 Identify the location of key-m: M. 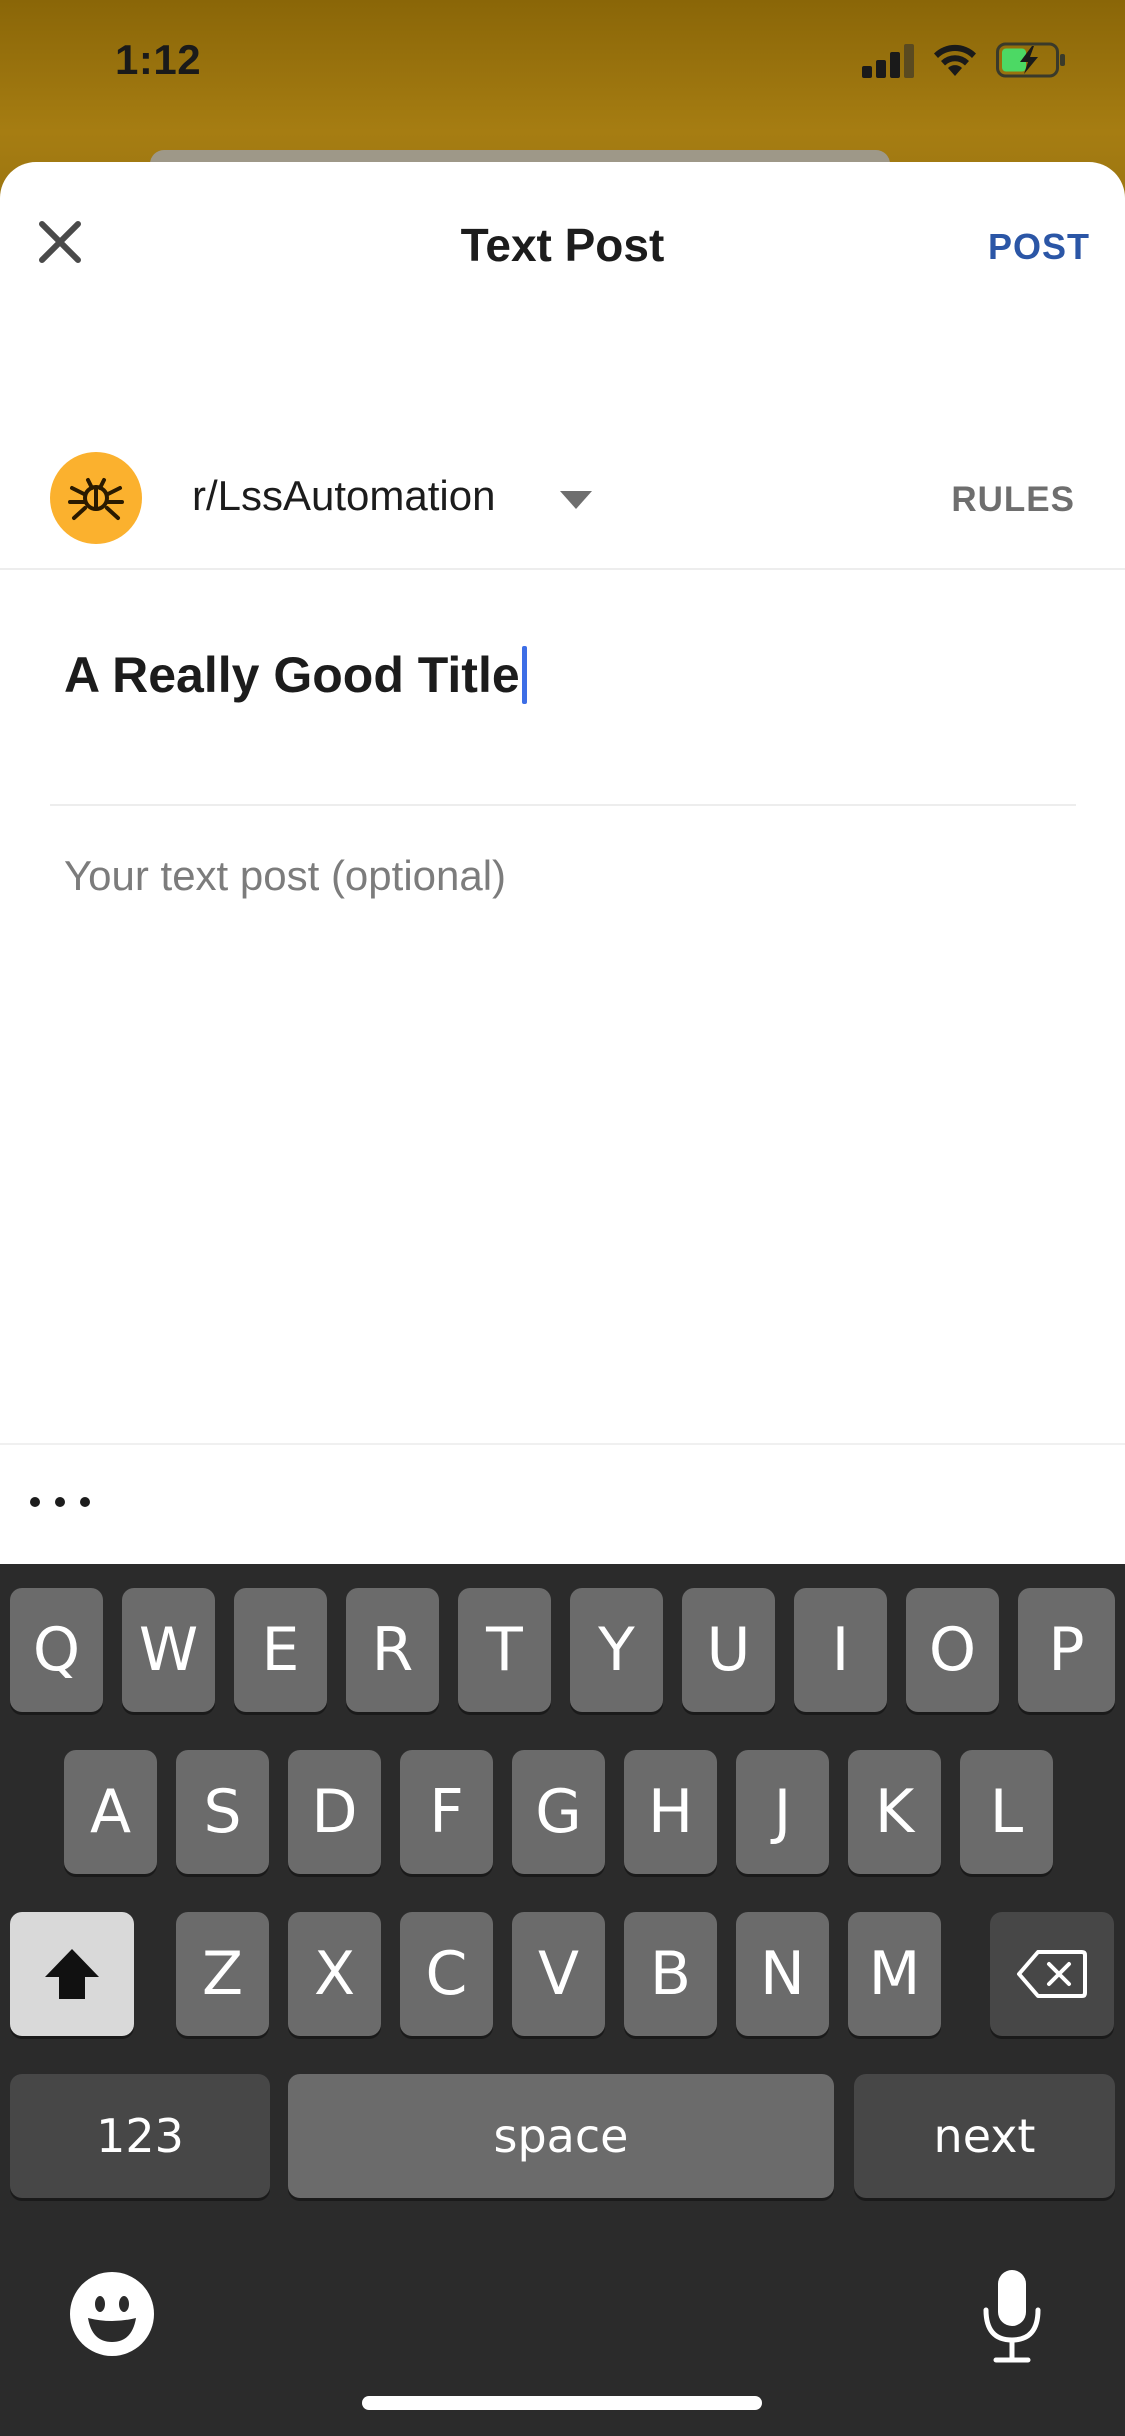
(894, 1974).